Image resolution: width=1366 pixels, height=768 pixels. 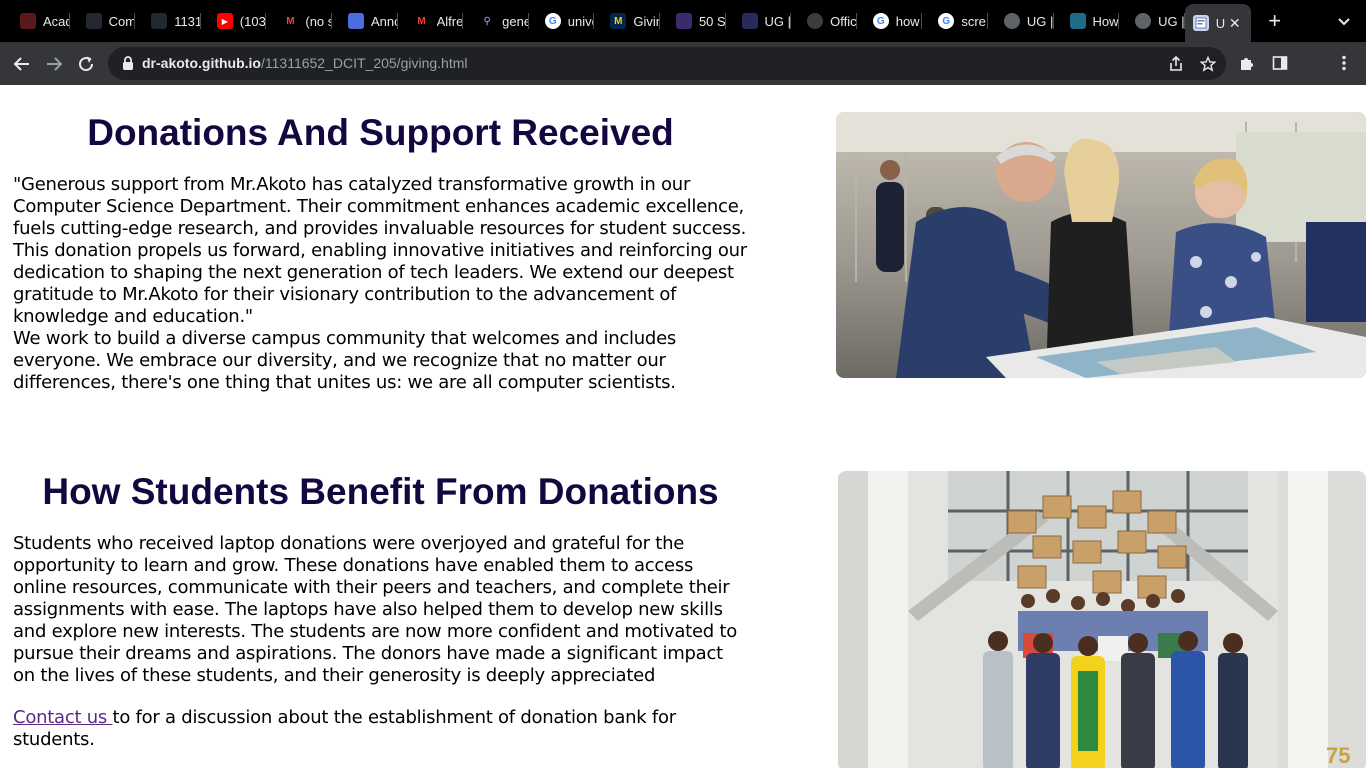 What do you see at coordinates (1102, 619) in the screenshot?
I see `students-laptop-group-photo: 75` at bounding box center [1102, 619].